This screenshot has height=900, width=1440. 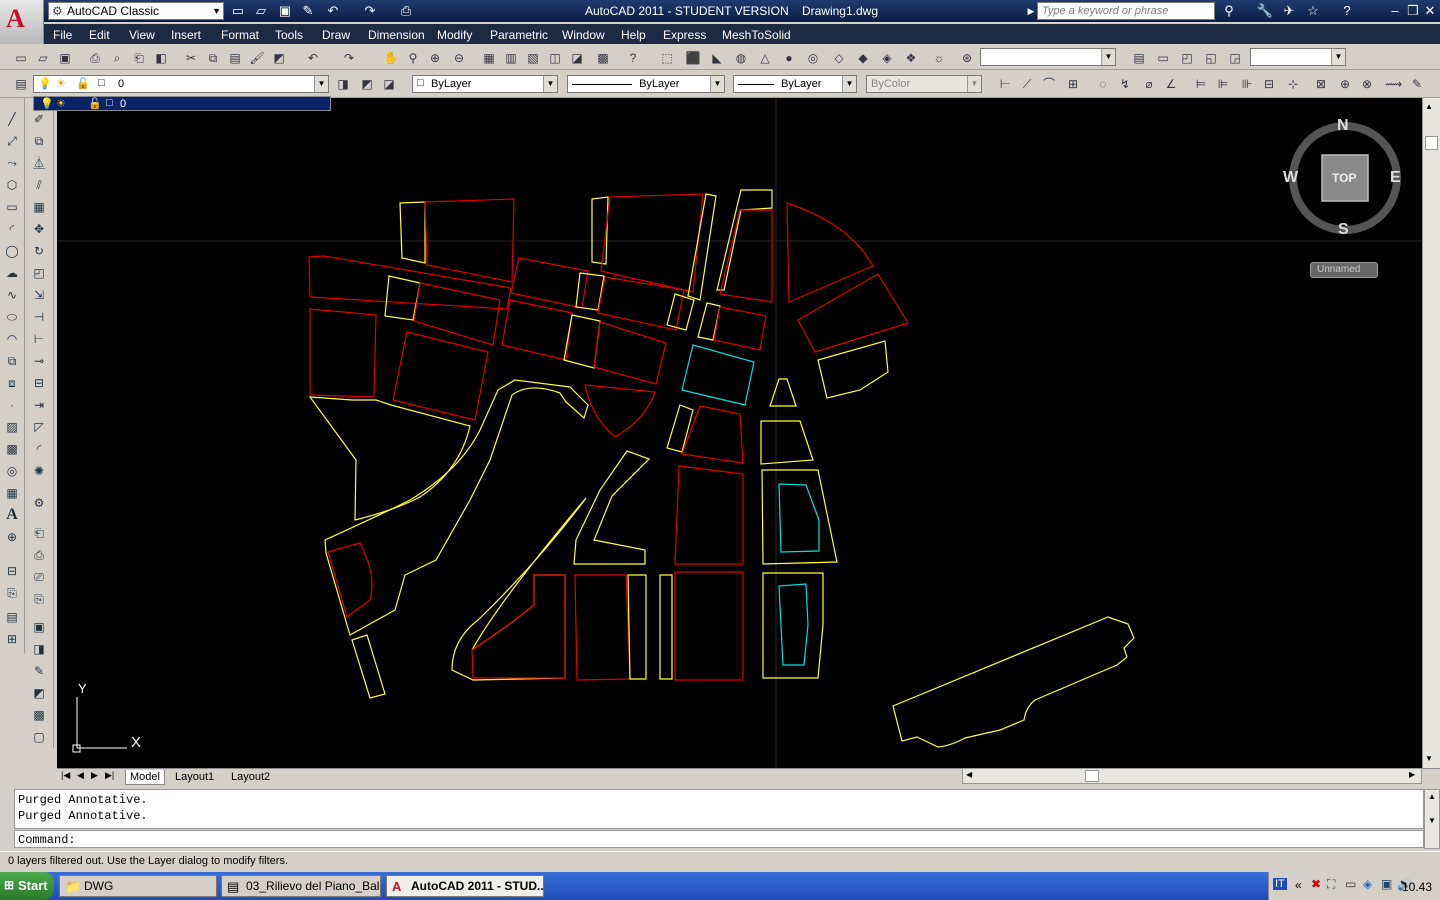 What do you see at coordinates (39, 185) in the screenshot?
I see `offset-icon: ⫽` at bounding box center [39, 185].